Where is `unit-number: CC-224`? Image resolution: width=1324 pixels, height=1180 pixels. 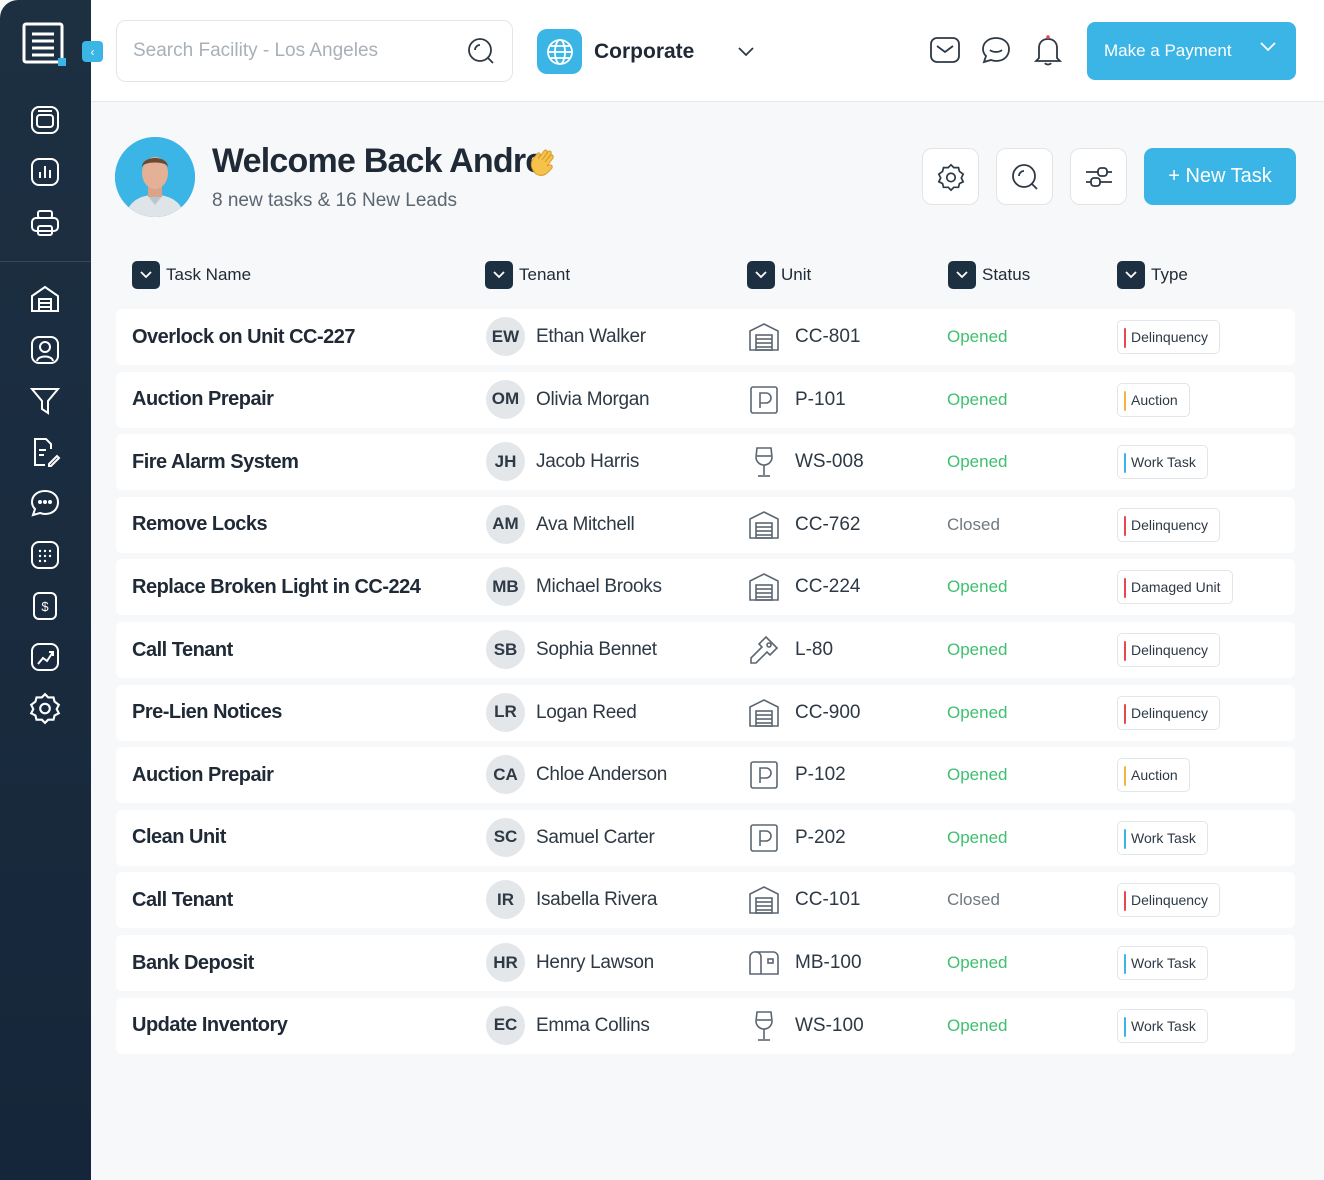 unit-number: CC-224 is located at coordinates (827, 587).